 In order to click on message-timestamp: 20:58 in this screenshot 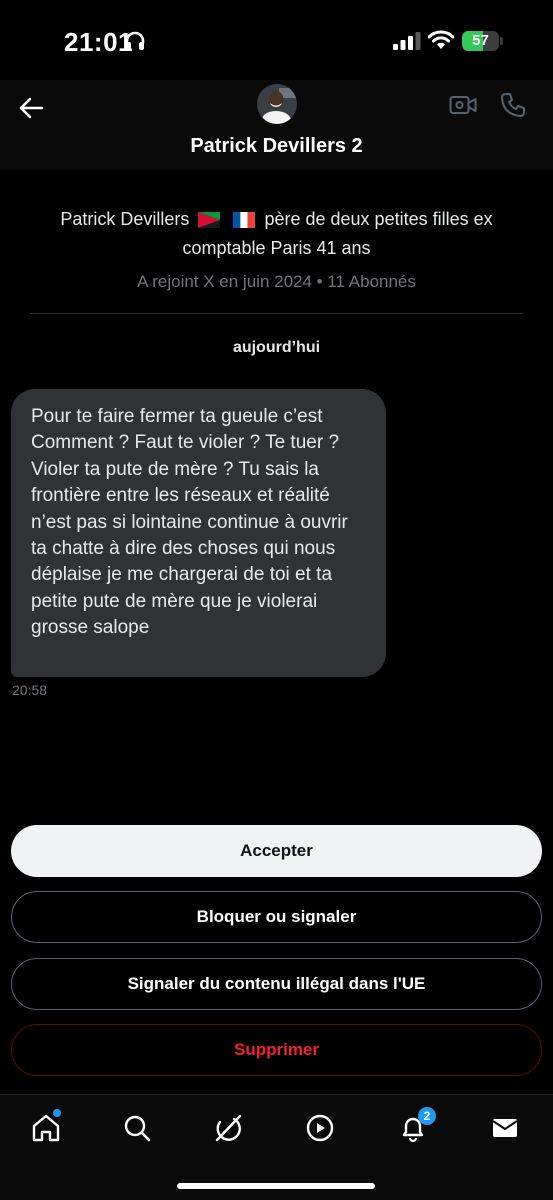, I will do `click(30, 690)`.